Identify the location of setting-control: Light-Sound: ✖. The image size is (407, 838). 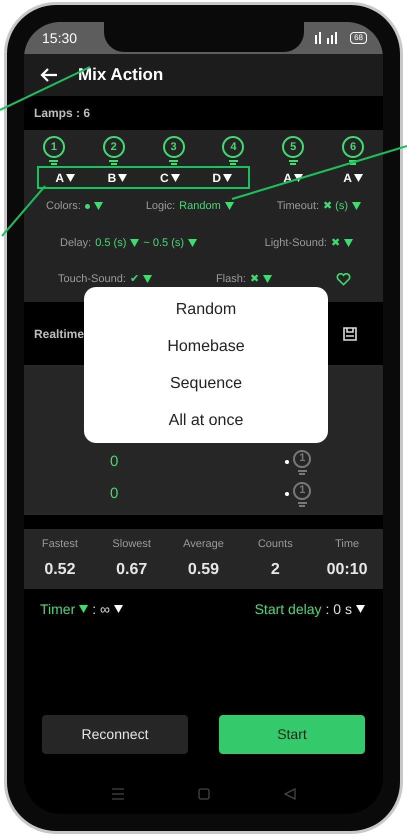
(308, 242).